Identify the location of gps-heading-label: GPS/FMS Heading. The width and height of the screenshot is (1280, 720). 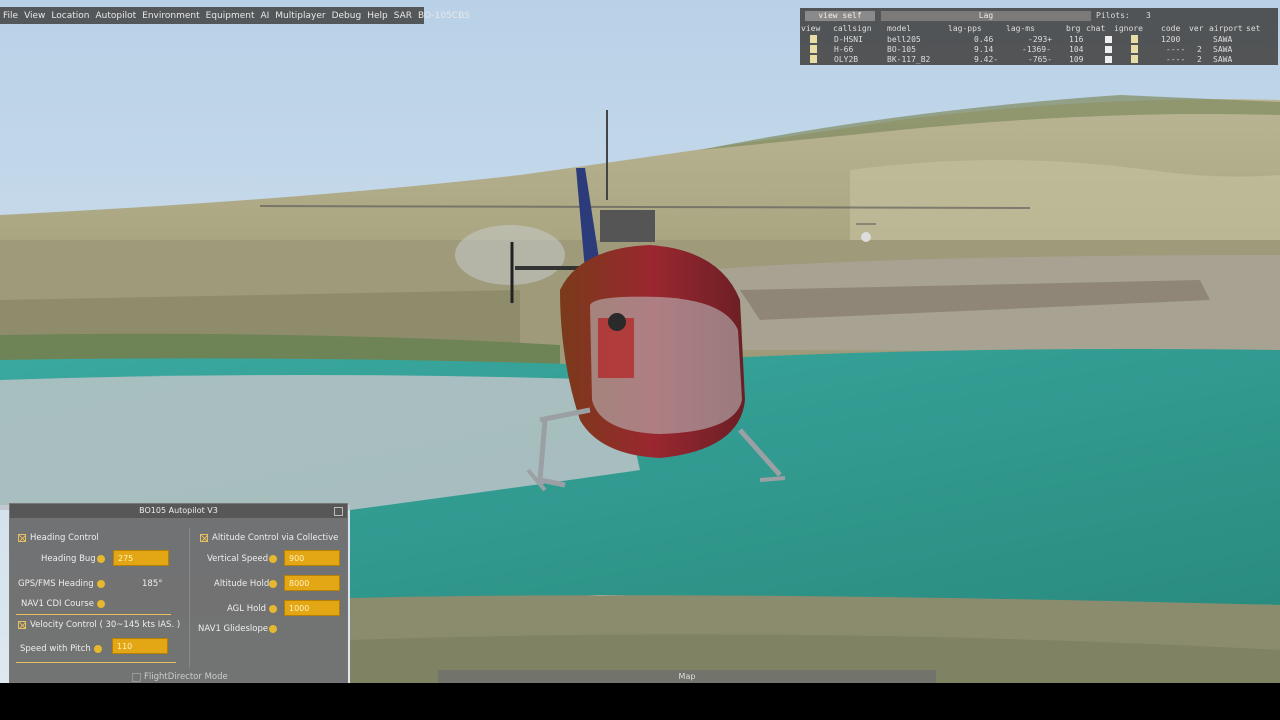
(56, 584).